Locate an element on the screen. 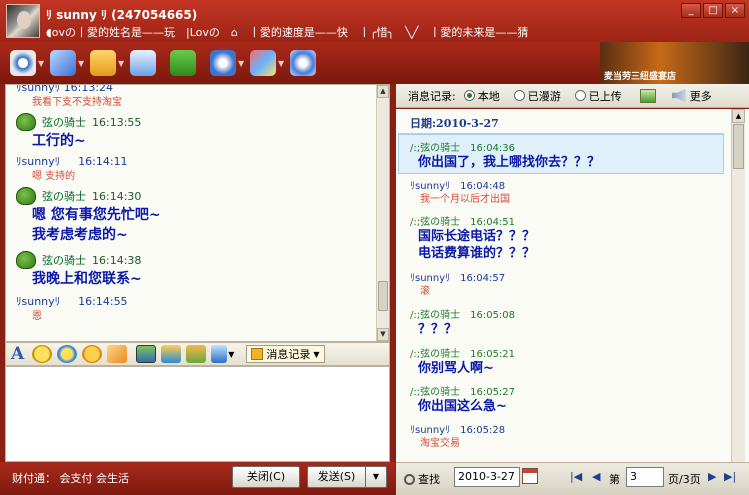  scroll-down-icon: ▼ is located at coordinates (383, 334).